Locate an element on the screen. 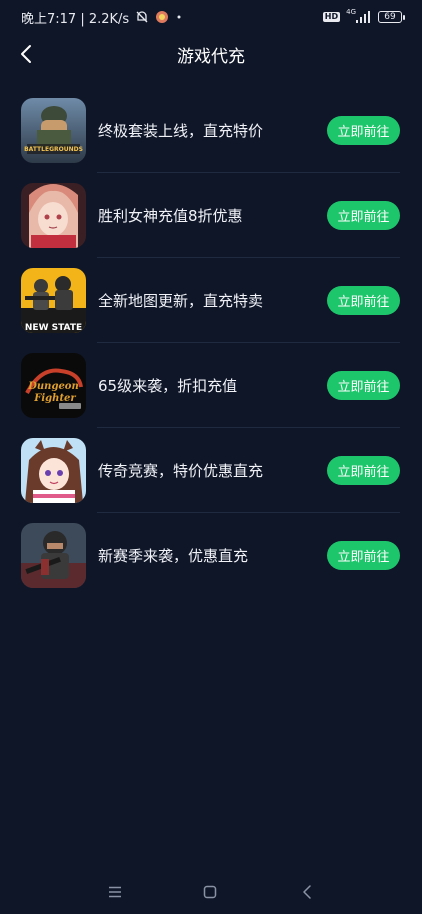 The image size is (422, 914). system-nav-bar is located at coordinates (211, 892).